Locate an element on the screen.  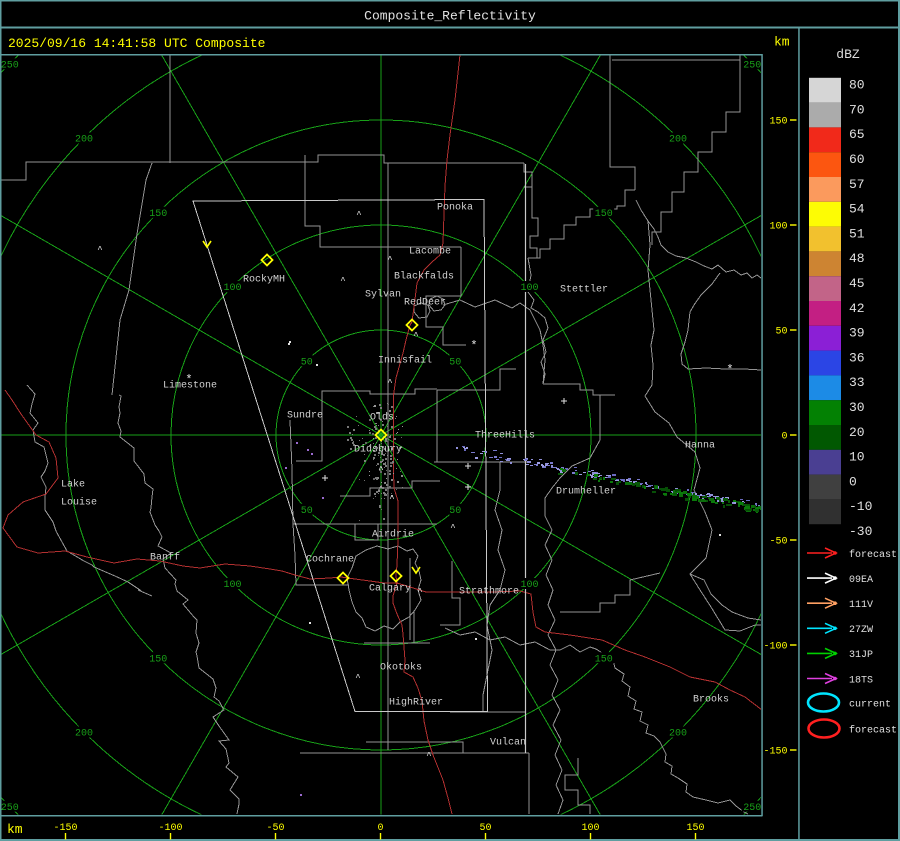
svg-text: 48 is located at coordinates (857, 258).